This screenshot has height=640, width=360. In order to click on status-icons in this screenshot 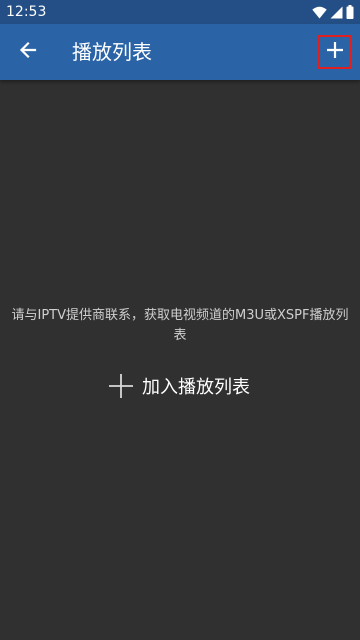, I will do `click(333, 12)`.